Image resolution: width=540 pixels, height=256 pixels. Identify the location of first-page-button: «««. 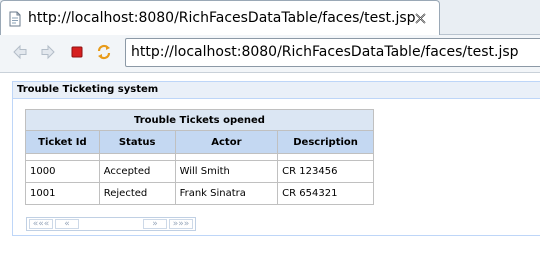
(41, 224).